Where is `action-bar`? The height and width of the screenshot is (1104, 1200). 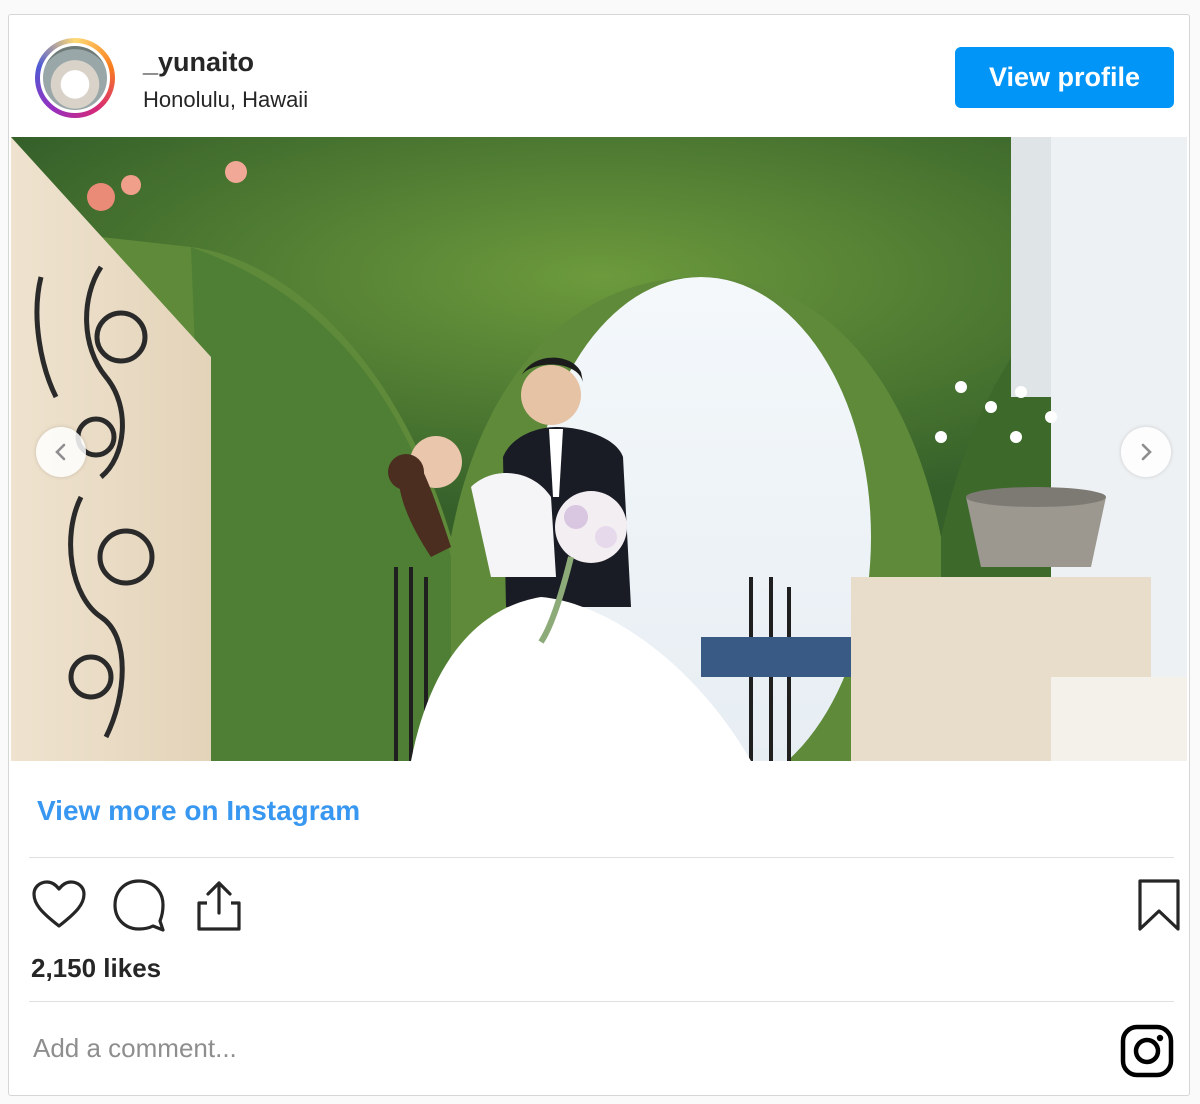 action-bar is located at coordinates (604, 907).